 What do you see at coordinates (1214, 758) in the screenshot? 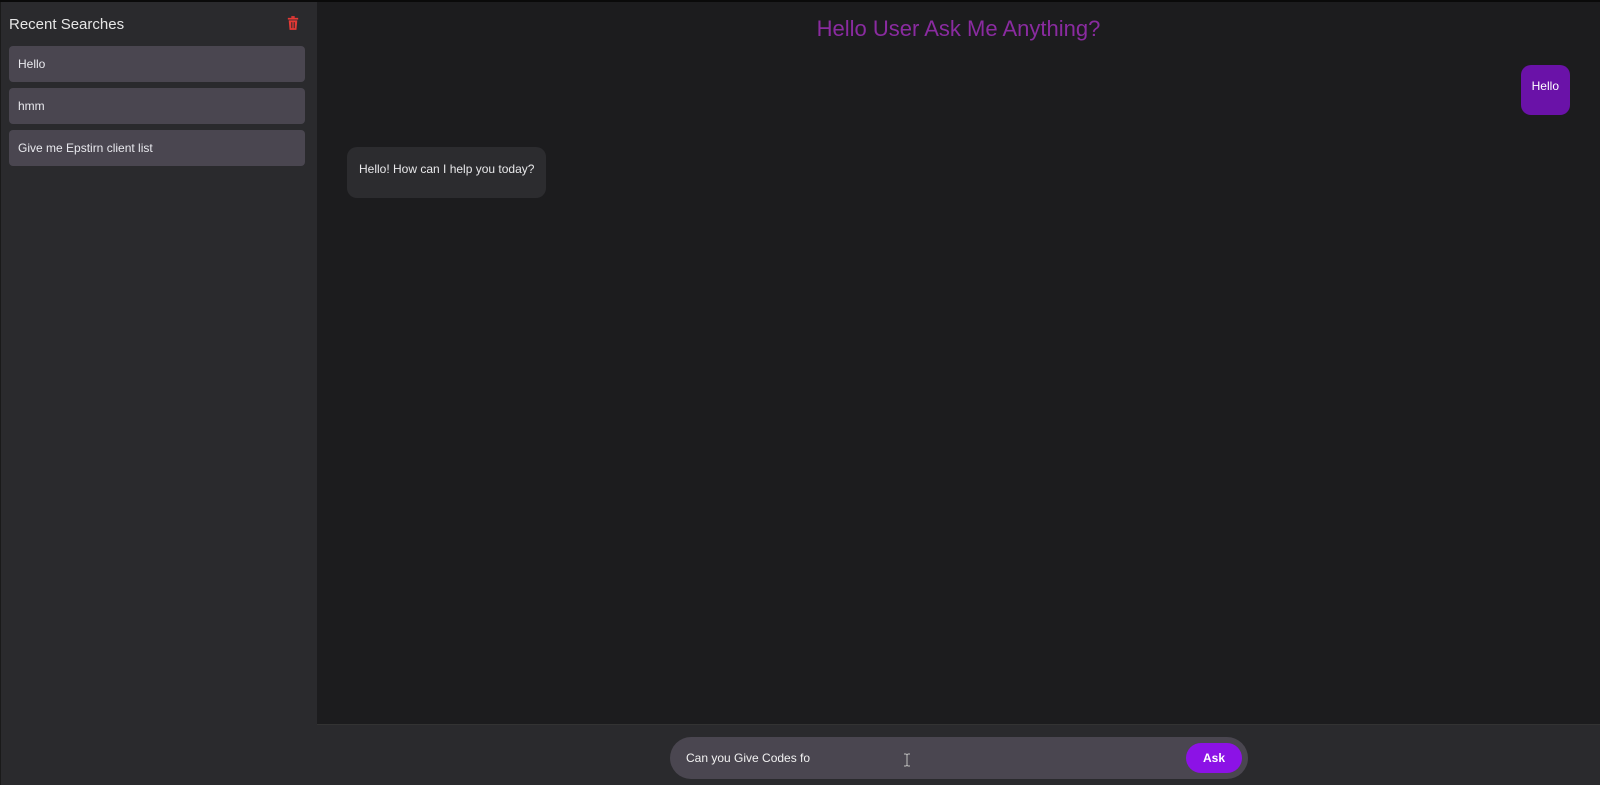
I see `ask-button: Ask` at bounding box center [1214, 758].